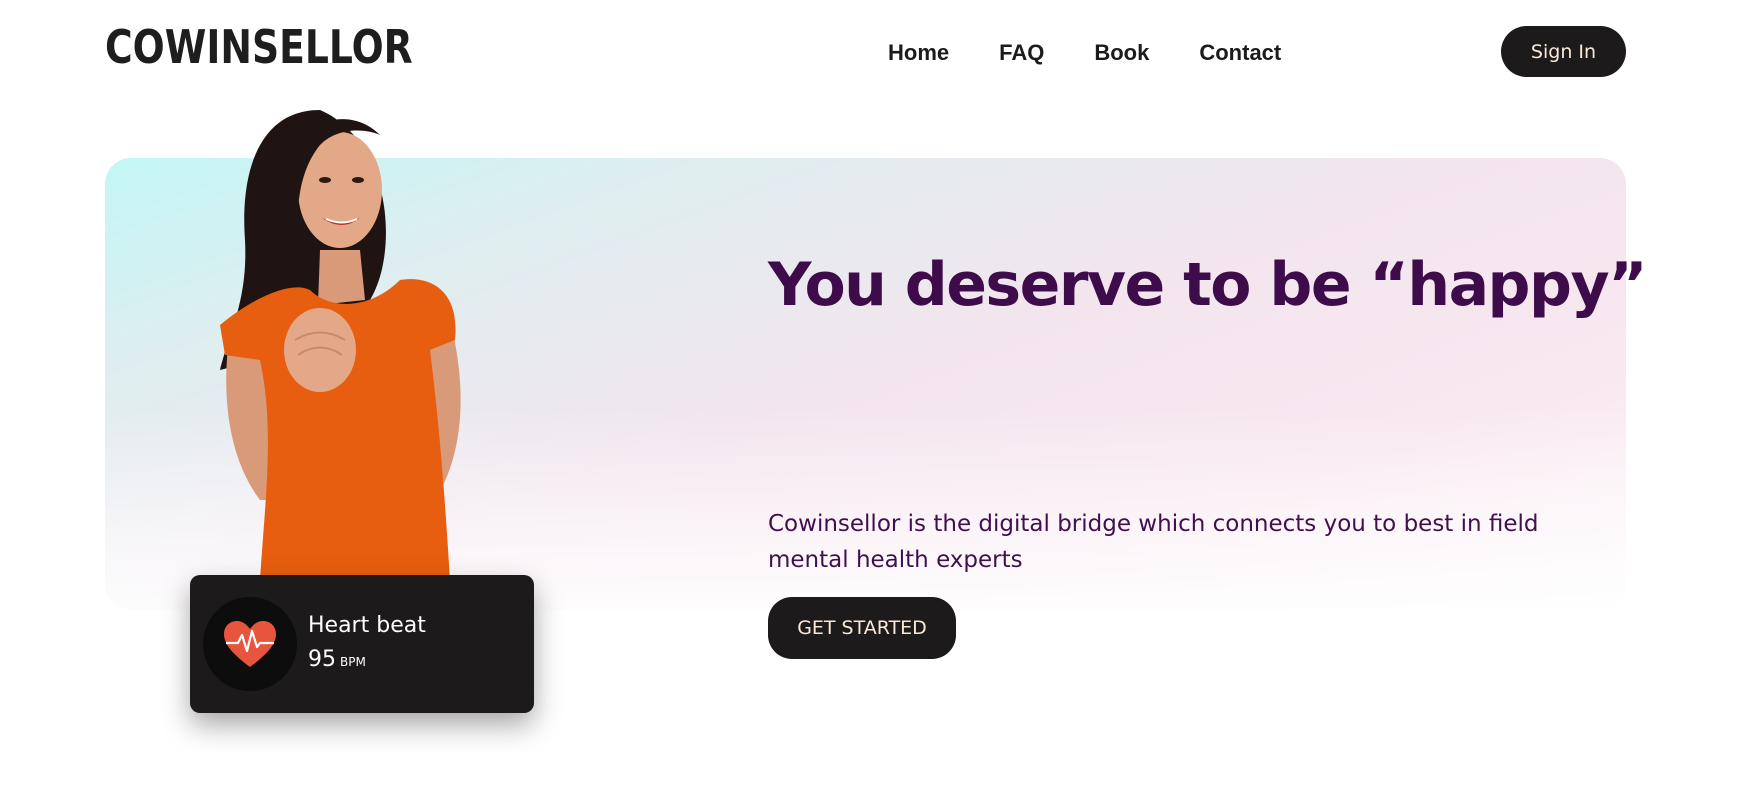 The height and width of the screenshot is (797, 1741). I want to click on heart-icon-container, so click(250, 644).